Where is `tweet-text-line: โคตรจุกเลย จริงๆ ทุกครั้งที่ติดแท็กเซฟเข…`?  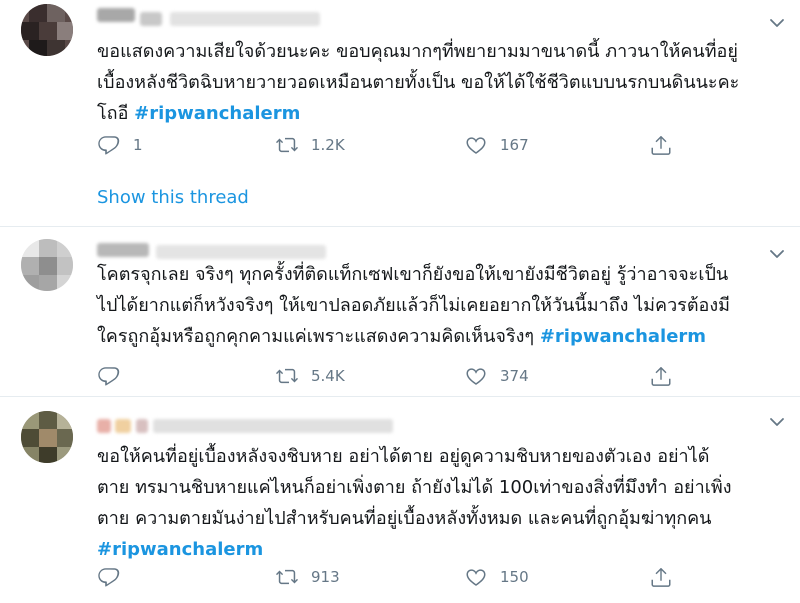
tweet-text-line: โคตรจุกเลย จริงๆ ทุกครั้งที่ติดแท็กเซฟเข… is located at coordinates (413, 274).